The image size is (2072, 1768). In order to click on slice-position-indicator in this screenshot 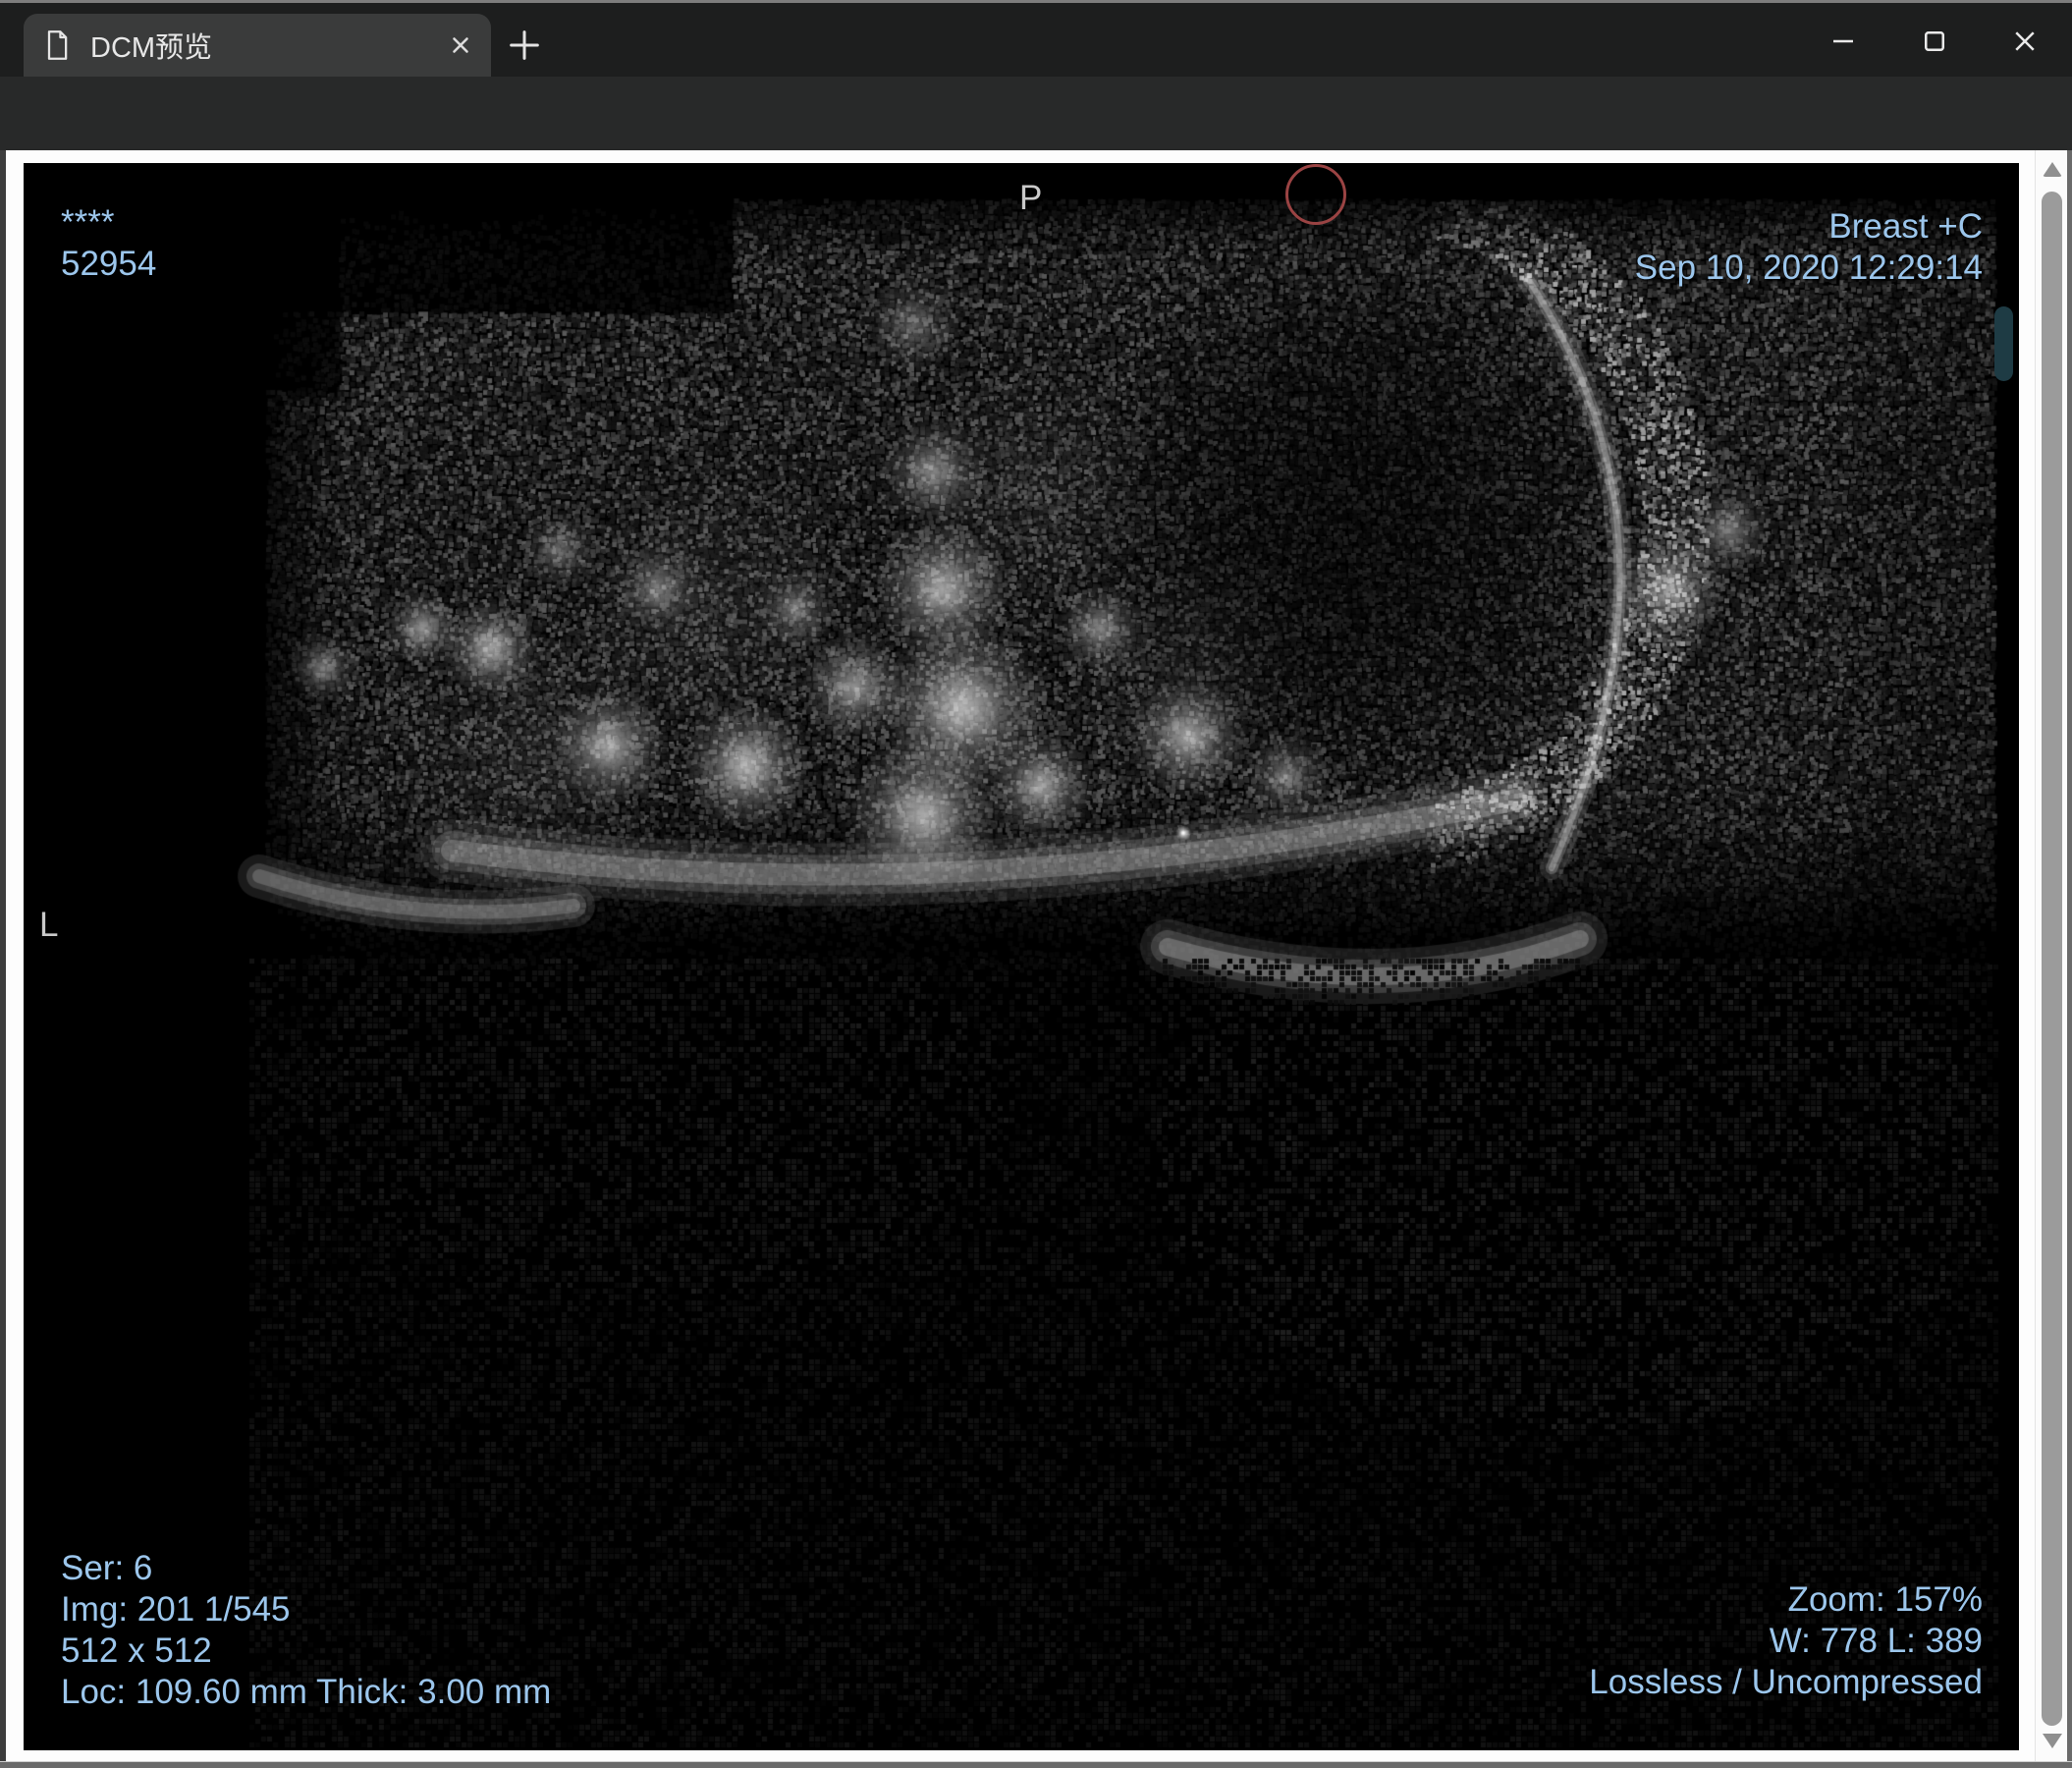, I will do `click(2004, 343)`.